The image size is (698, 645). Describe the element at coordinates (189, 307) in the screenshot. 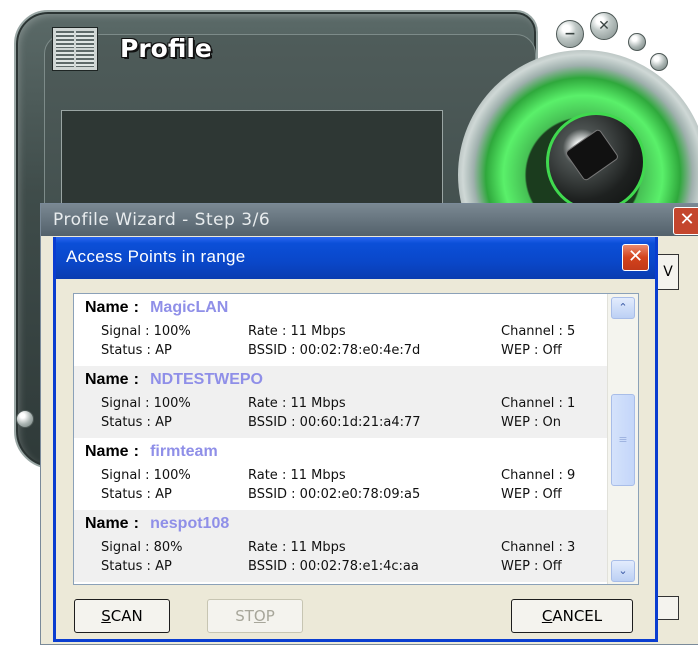

I see `ap-name: MagicLAN` at that location.